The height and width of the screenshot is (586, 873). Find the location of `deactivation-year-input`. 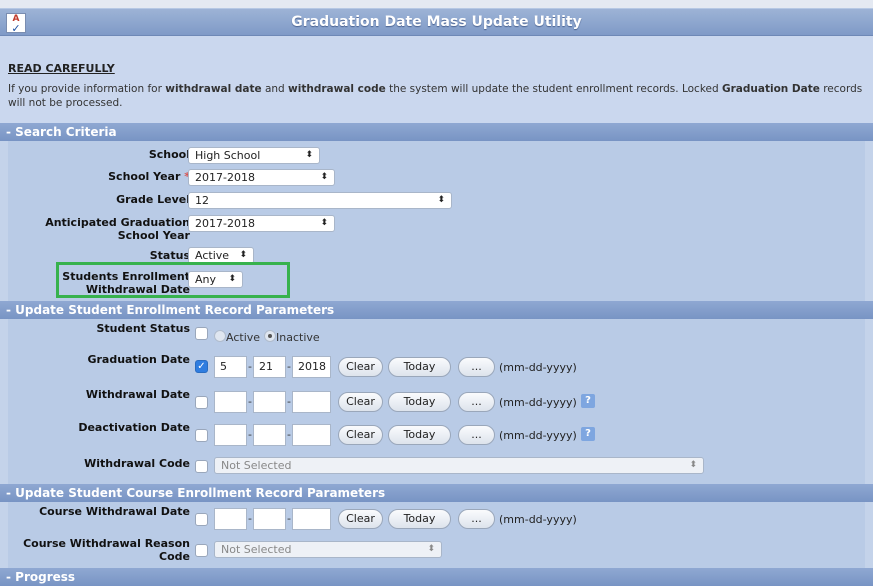

deactivation-year-input is located at coordinates (311, 435).